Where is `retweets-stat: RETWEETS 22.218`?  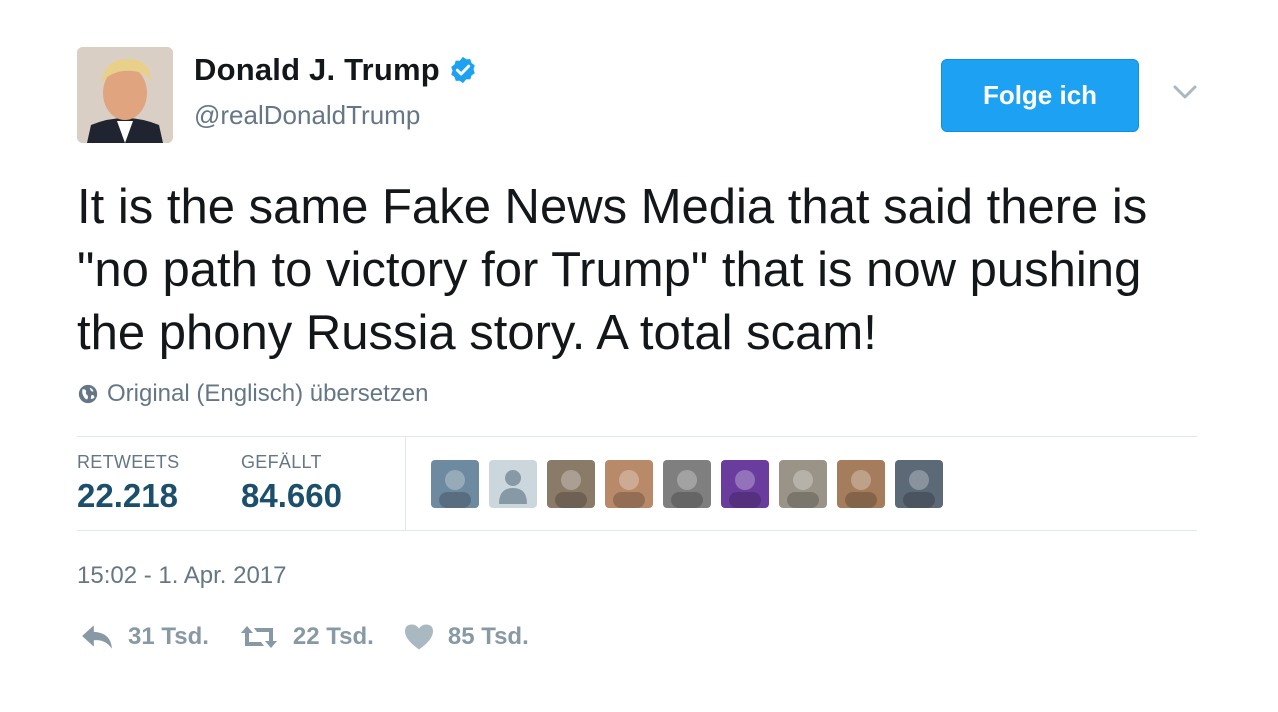 retweets-stat: RETWEETS 22.218 is located at coordinates (128, 483).